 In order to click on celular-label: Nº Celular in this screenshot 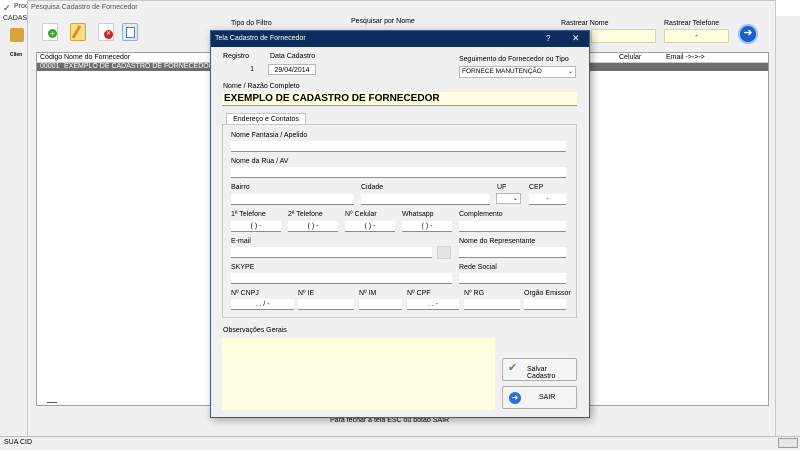, I will do `click(361, 214)`.